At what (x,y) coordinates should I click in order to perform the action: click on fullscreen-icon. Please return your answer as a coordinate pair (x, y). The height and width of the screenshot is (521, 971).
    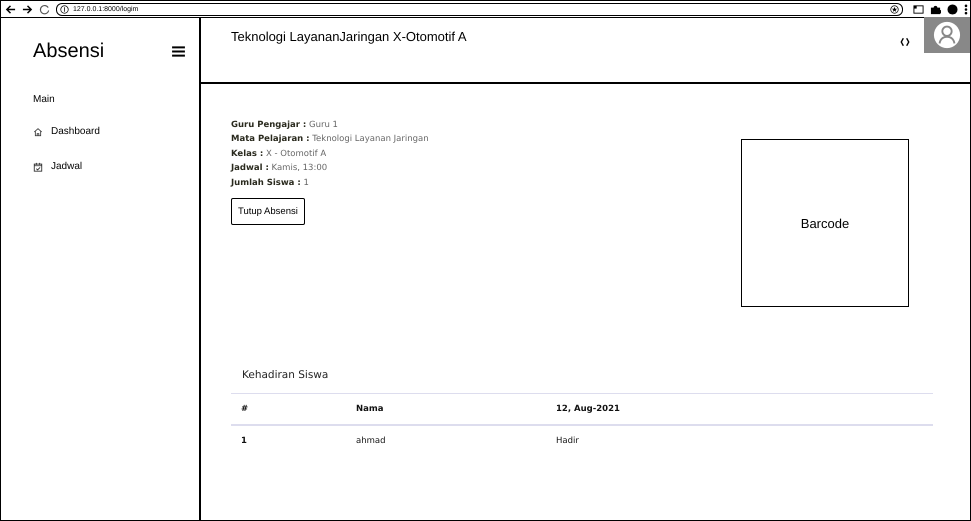
    Looking at the image, I should click on (905, 42).